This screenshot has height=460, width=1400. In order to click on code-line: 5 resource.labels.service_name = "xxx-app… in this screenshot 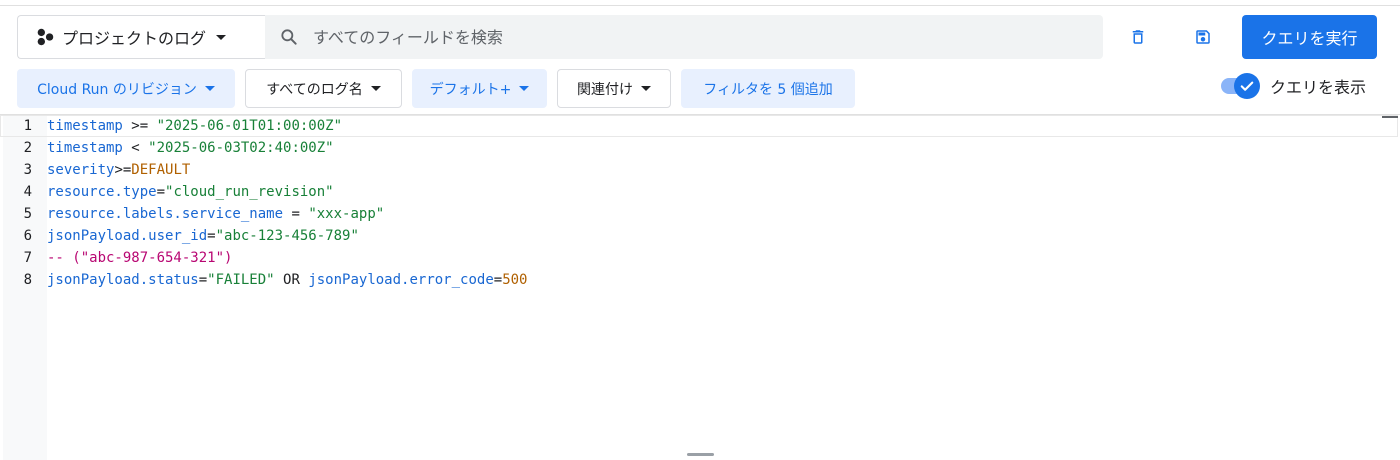, I will do `click(700, 214)`.